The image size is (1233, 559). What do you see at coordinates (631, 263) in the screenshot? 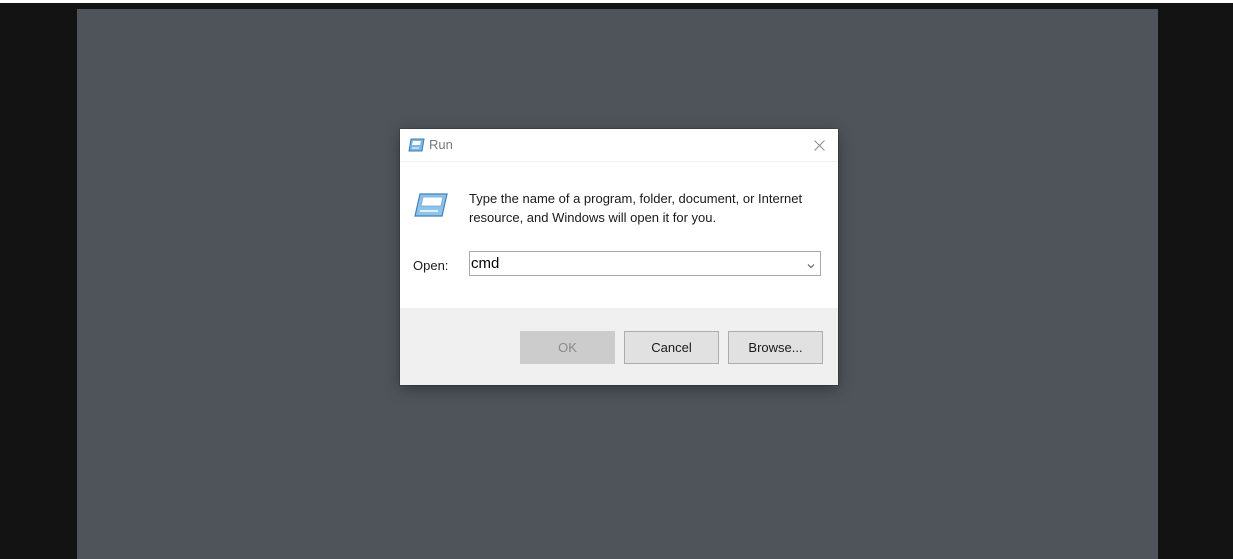
I see `open-input` at bounding box center [631, 263].